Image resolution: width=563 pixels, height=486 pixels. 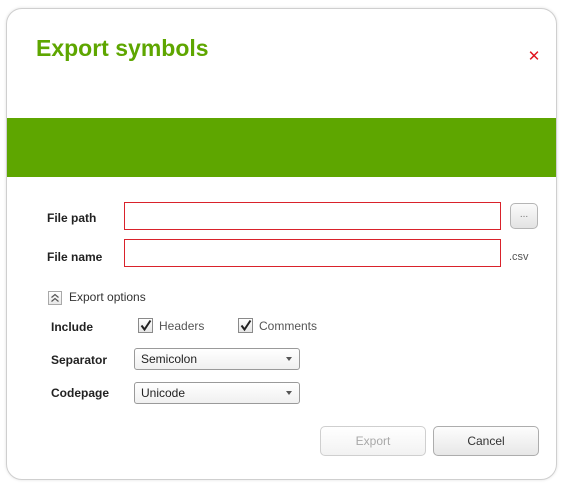 I want to click on headers-checkbox, so click(x=145, y=325).